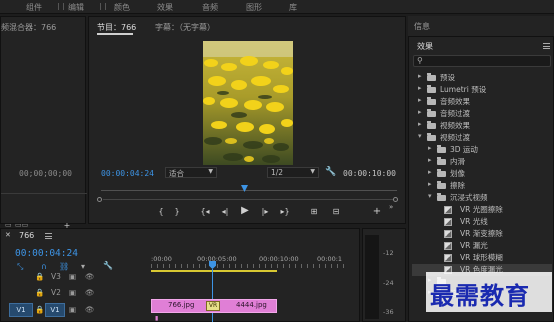  What do you see at coordinates (482, 61) in the screenshot?
I see `effects-search-input: ⚲` at bounding box center [482, 61].